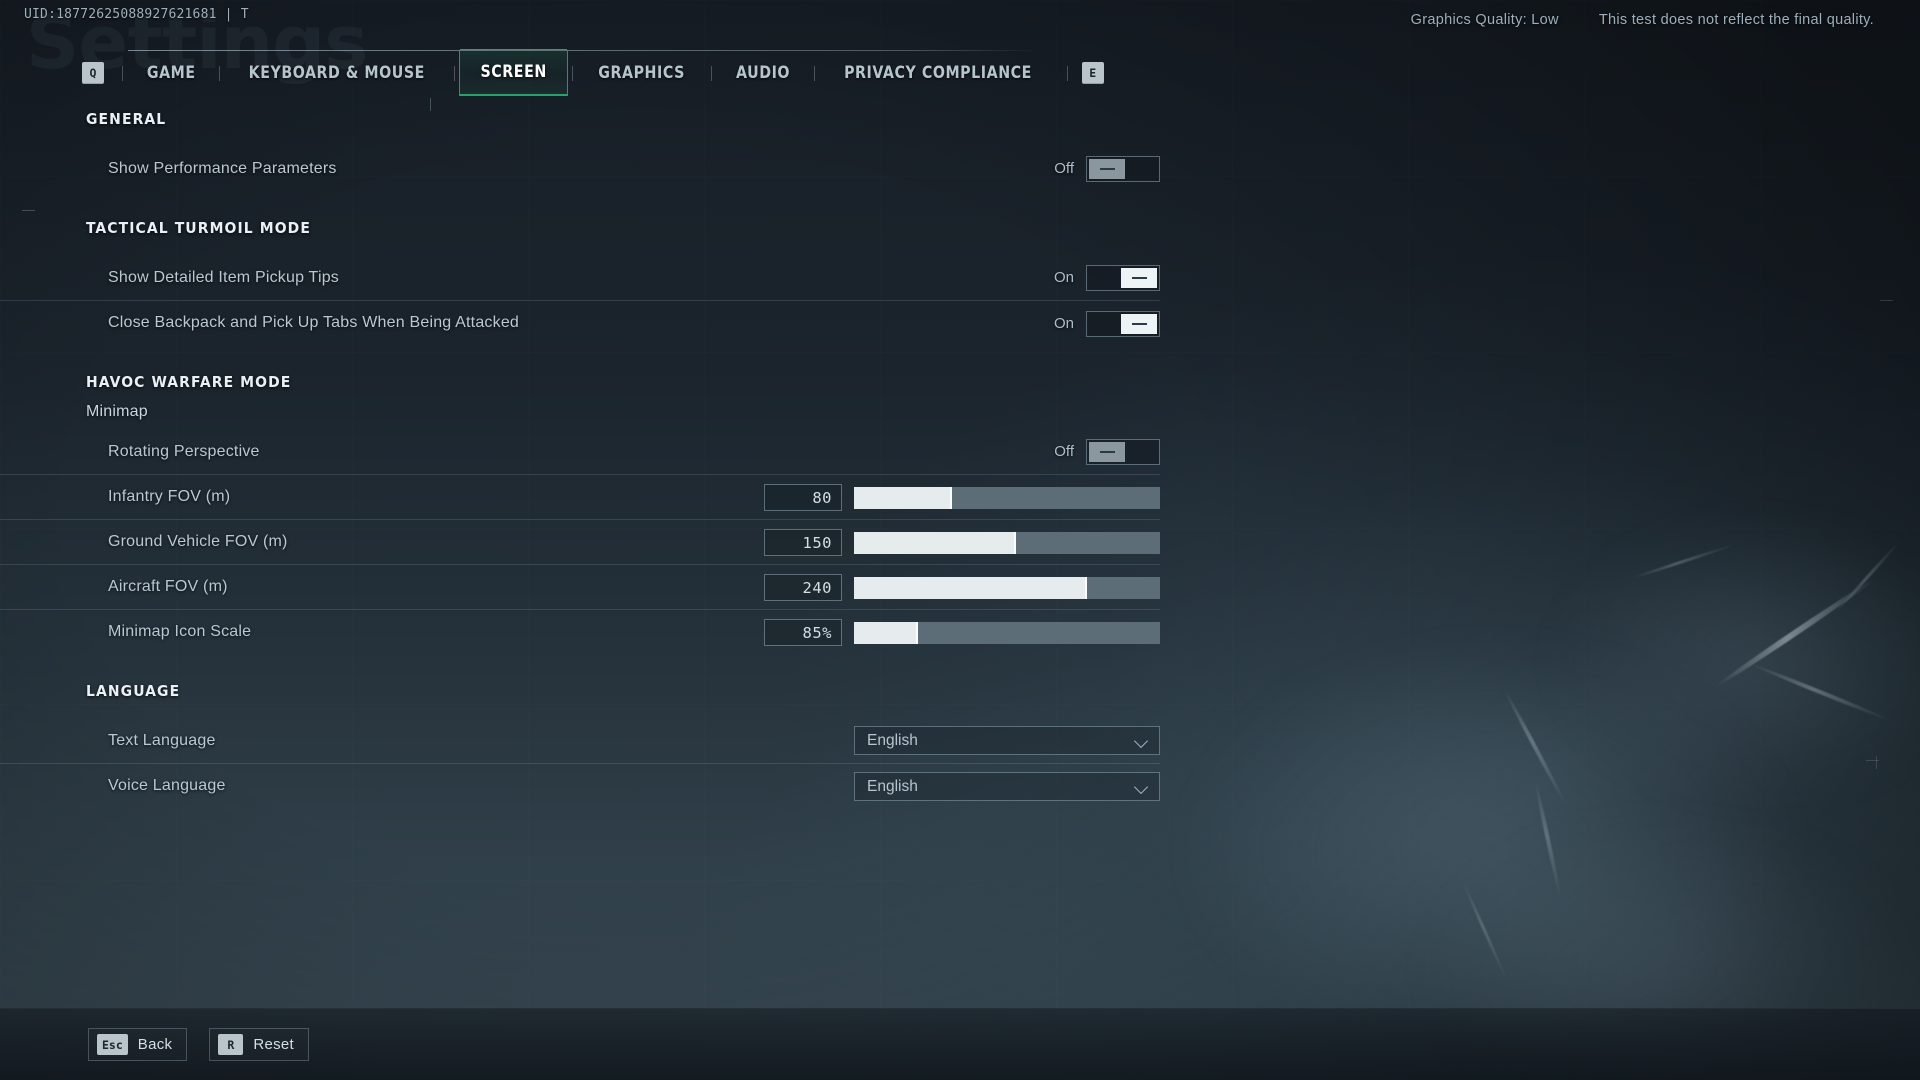  I want to click on tab-screen: SCREEN, so click(514, 72).